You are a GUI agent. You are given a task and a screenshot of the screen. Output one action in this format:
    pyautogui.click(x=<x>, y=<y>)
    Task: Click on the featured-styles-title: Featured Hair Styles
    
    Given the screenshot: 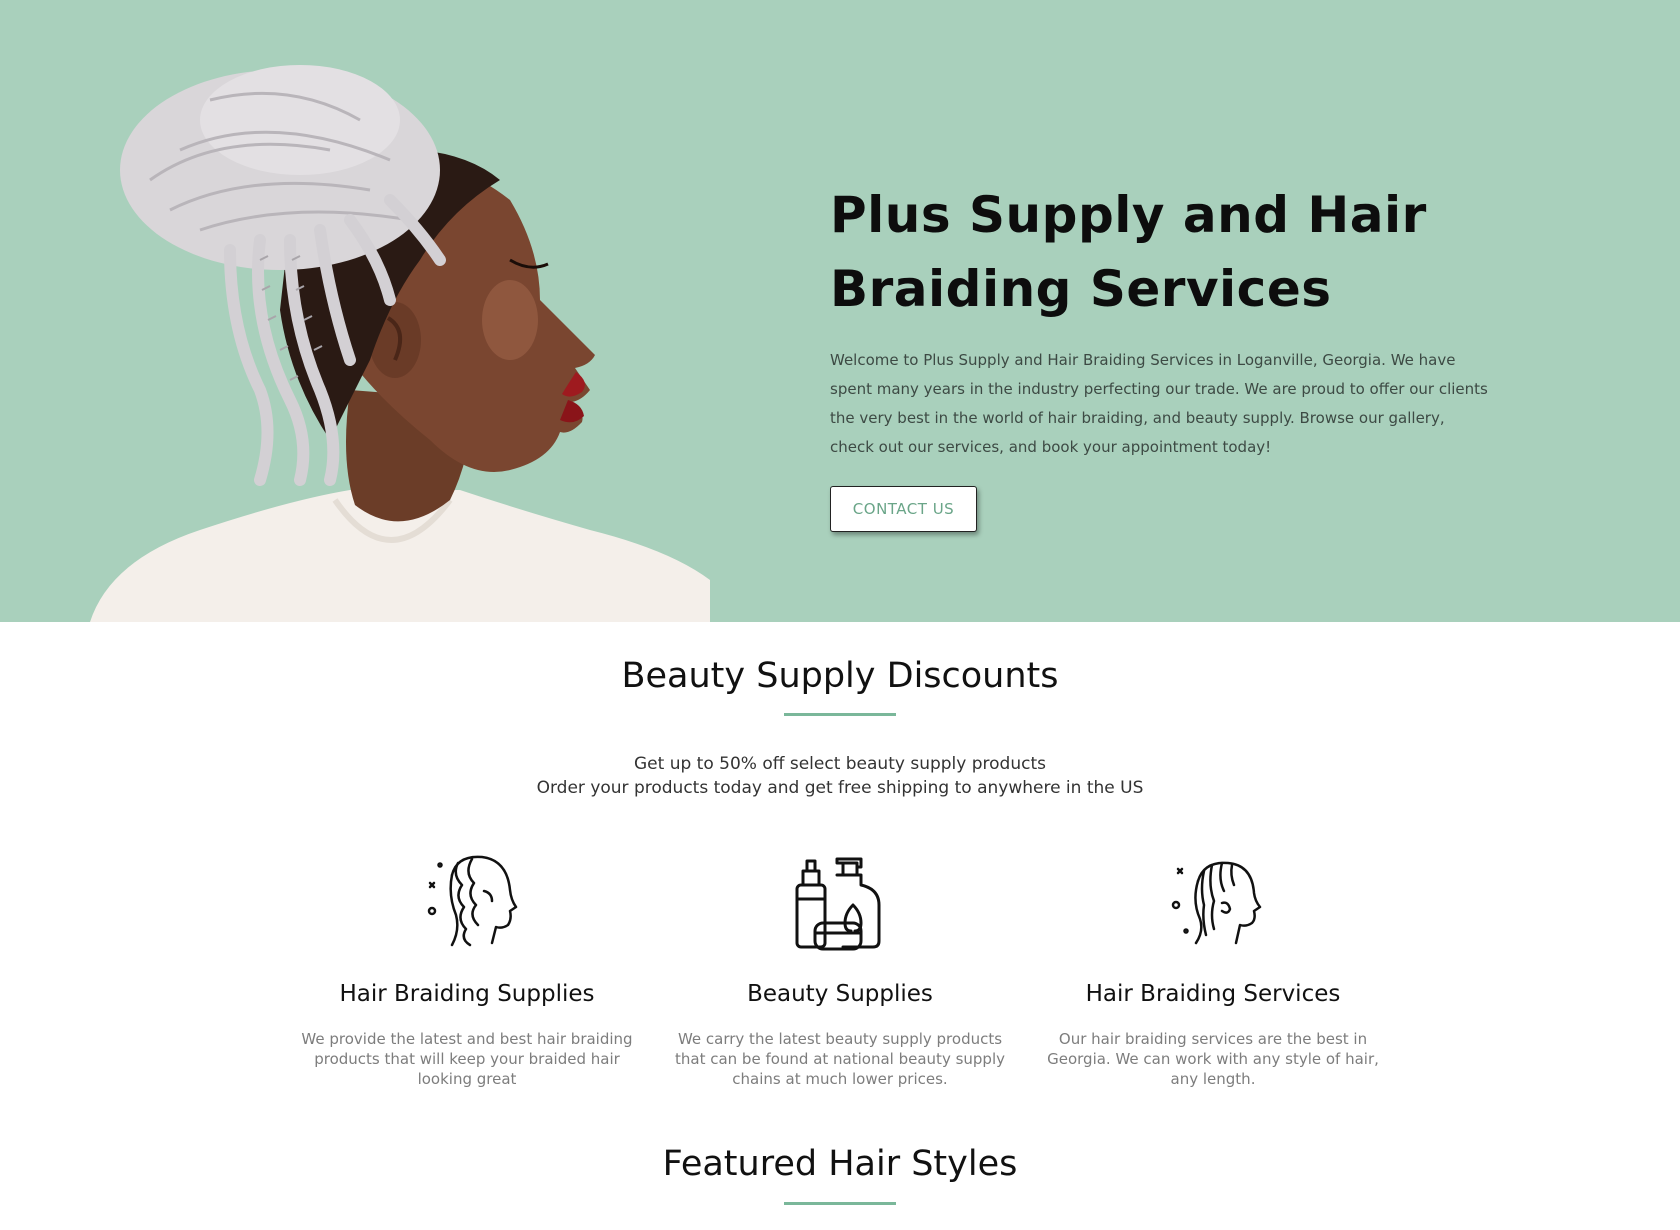 What is the action you would take?
    pyautogui.click(x=840, y=1164)
    